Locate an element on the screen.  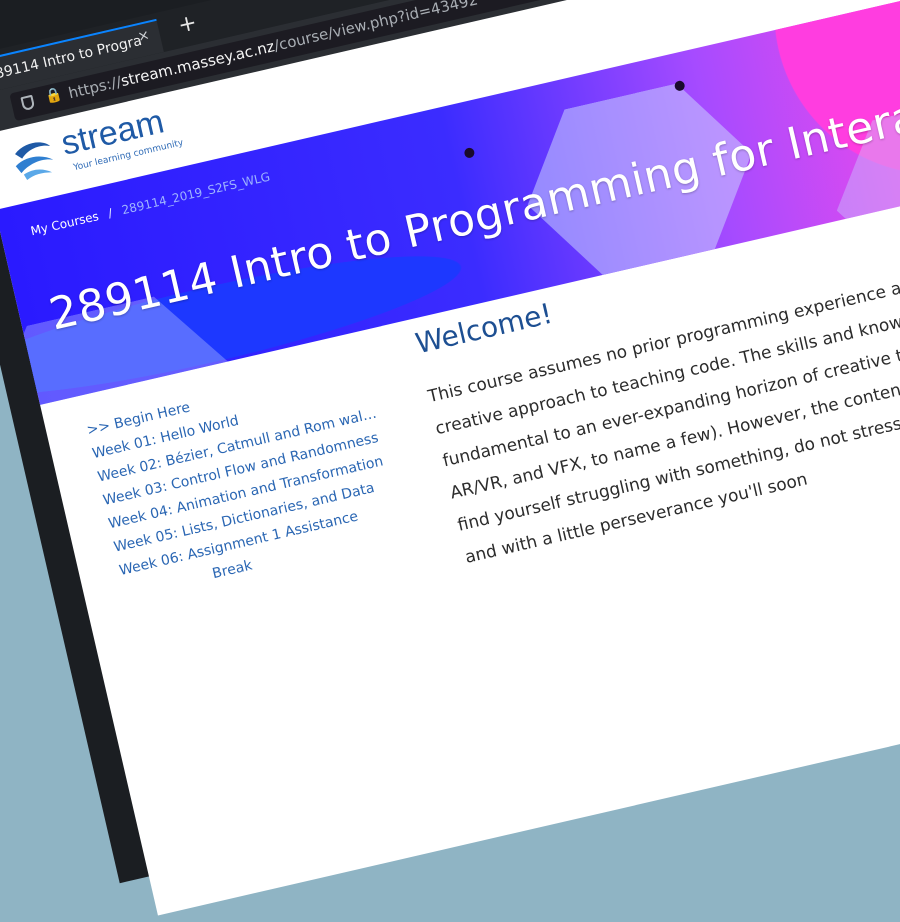
stream-logo-icon is located at coordinates (34, 161).